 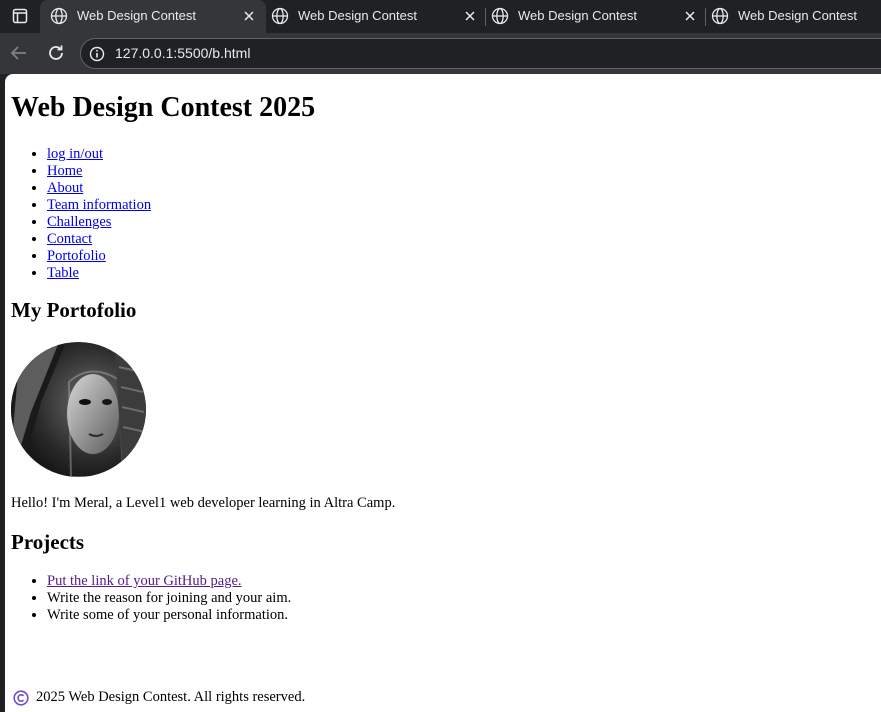 What do you see at coordinates (169, 615) in the screenshot?
I see `list-item: Write some of your personal information.` at bounding box center [169, 615].